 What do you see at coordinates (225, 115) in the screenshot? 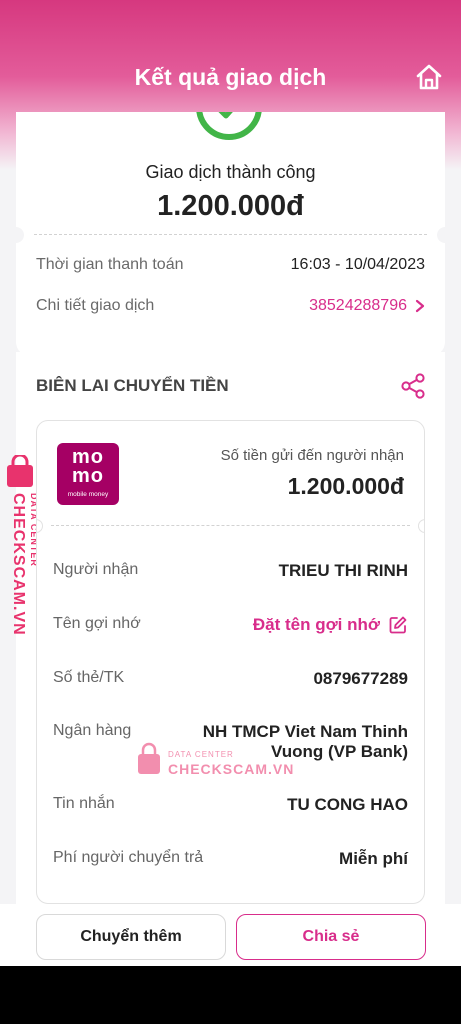
I see `check-icon` at bounding box center [225, 115].